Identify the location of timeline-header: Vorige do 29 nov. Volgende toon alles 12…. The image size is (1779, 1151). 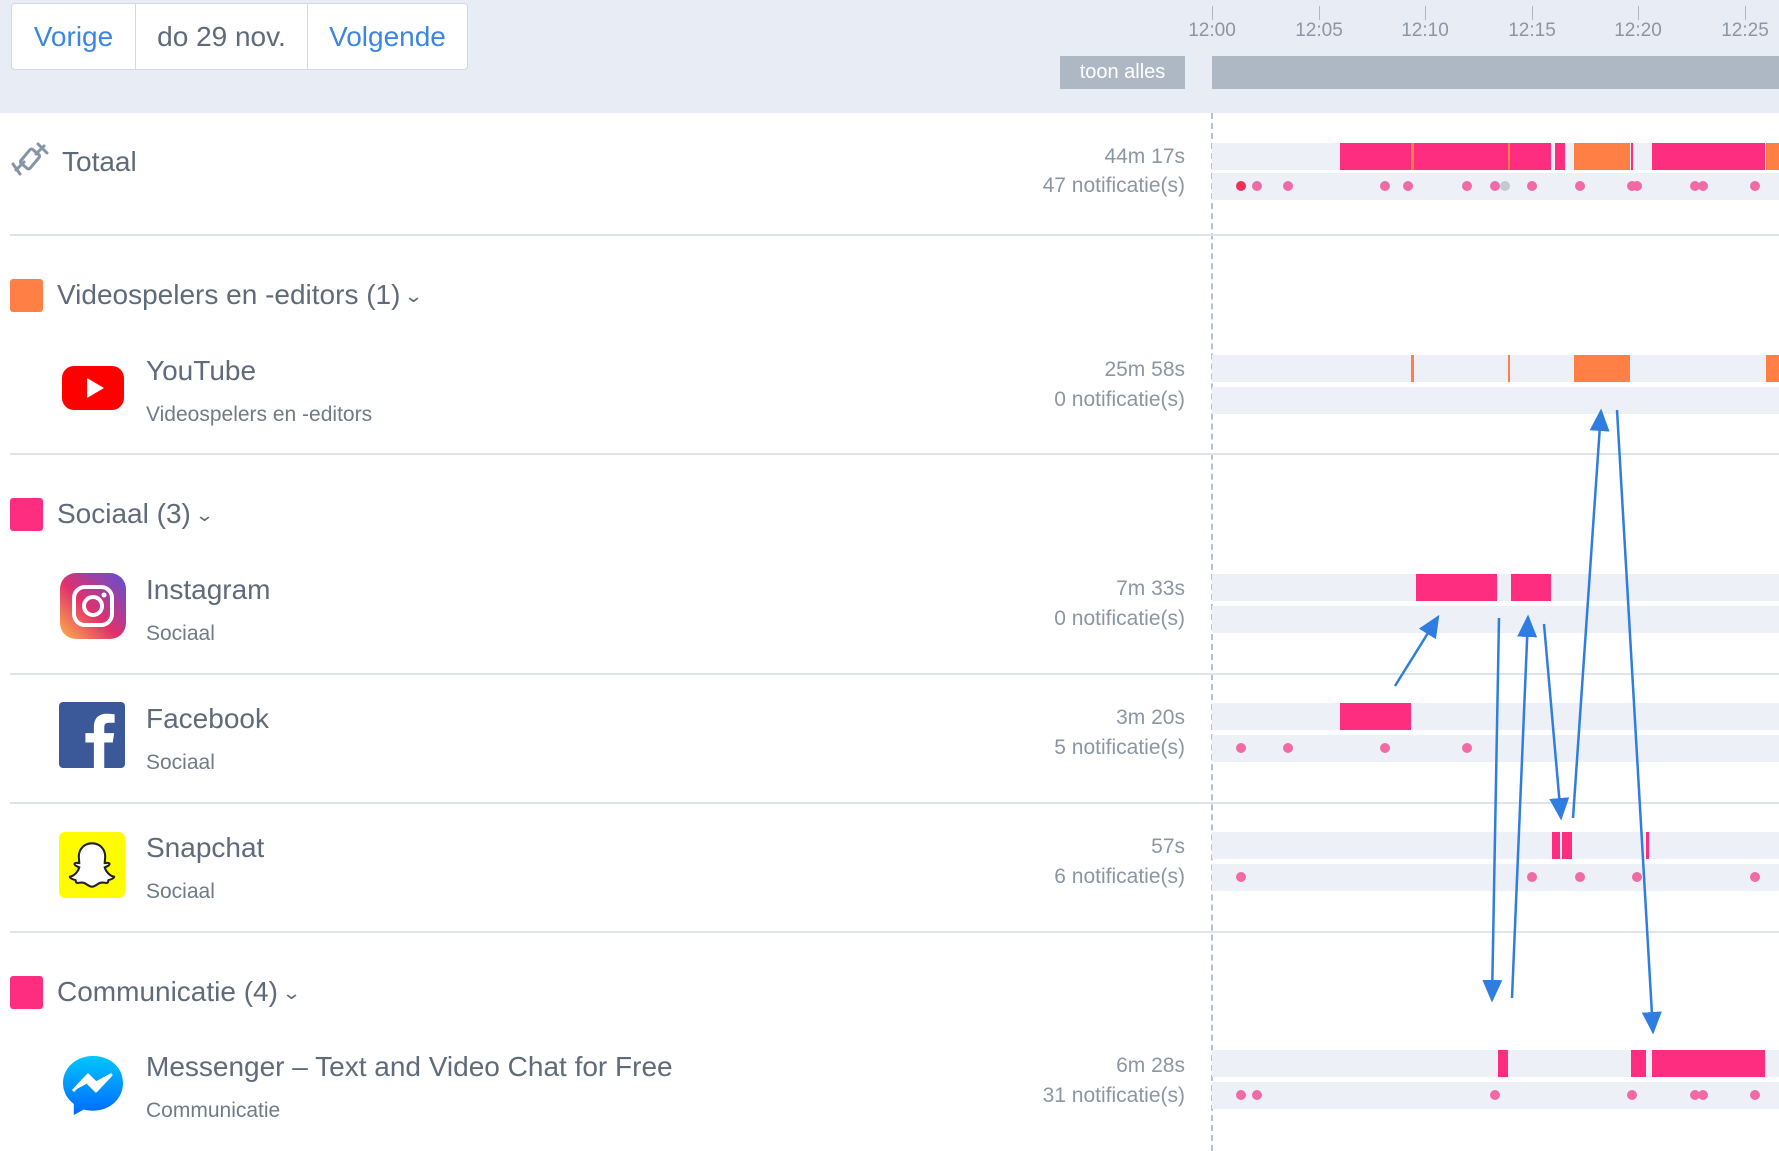
(889, 56).